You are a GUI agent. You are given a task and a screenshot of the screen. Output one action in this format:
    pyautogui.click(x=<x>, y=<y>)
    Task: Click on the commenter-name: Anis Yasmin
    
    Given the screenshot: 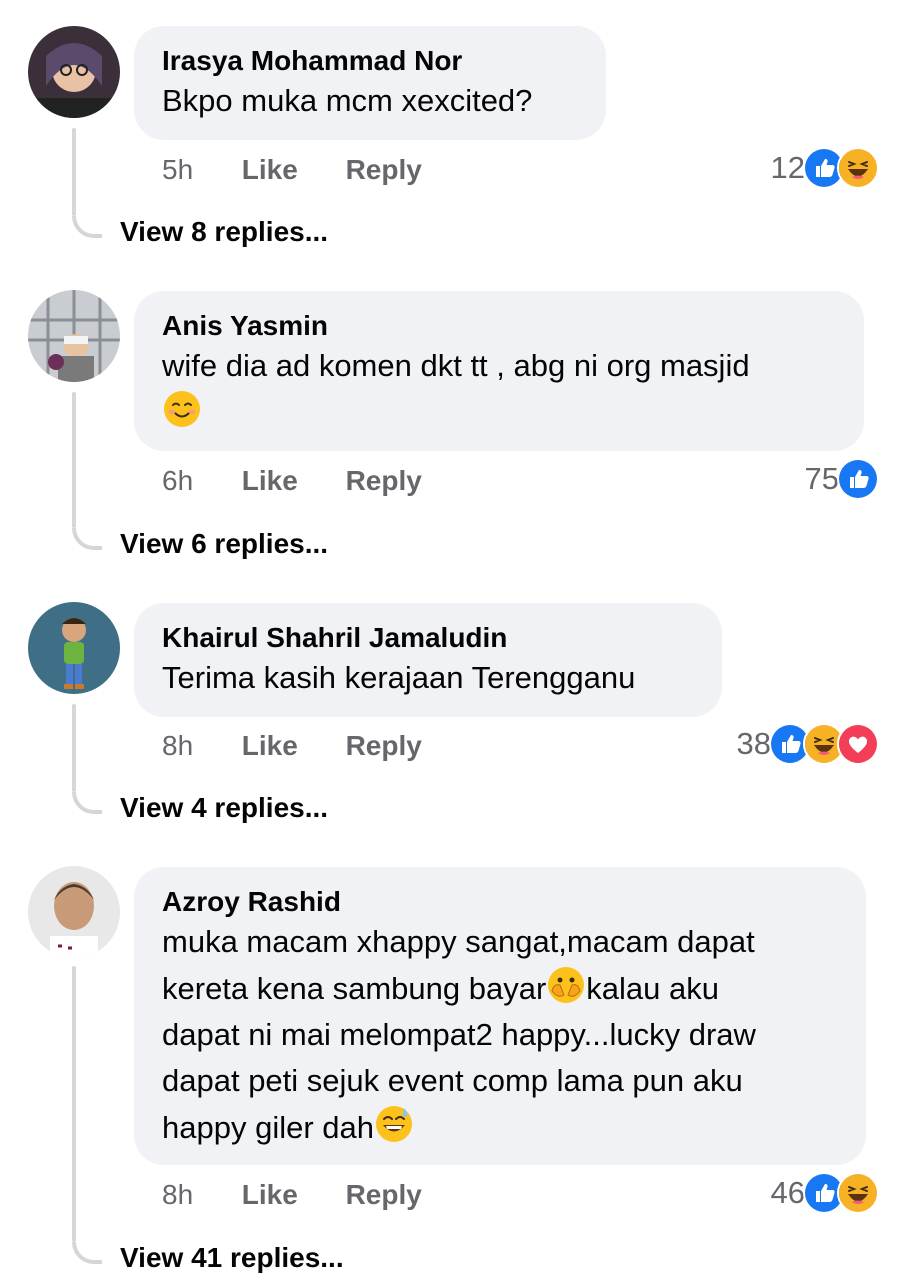 What is the action you would take?
    pyautogui.click(x=499, y=326)
    